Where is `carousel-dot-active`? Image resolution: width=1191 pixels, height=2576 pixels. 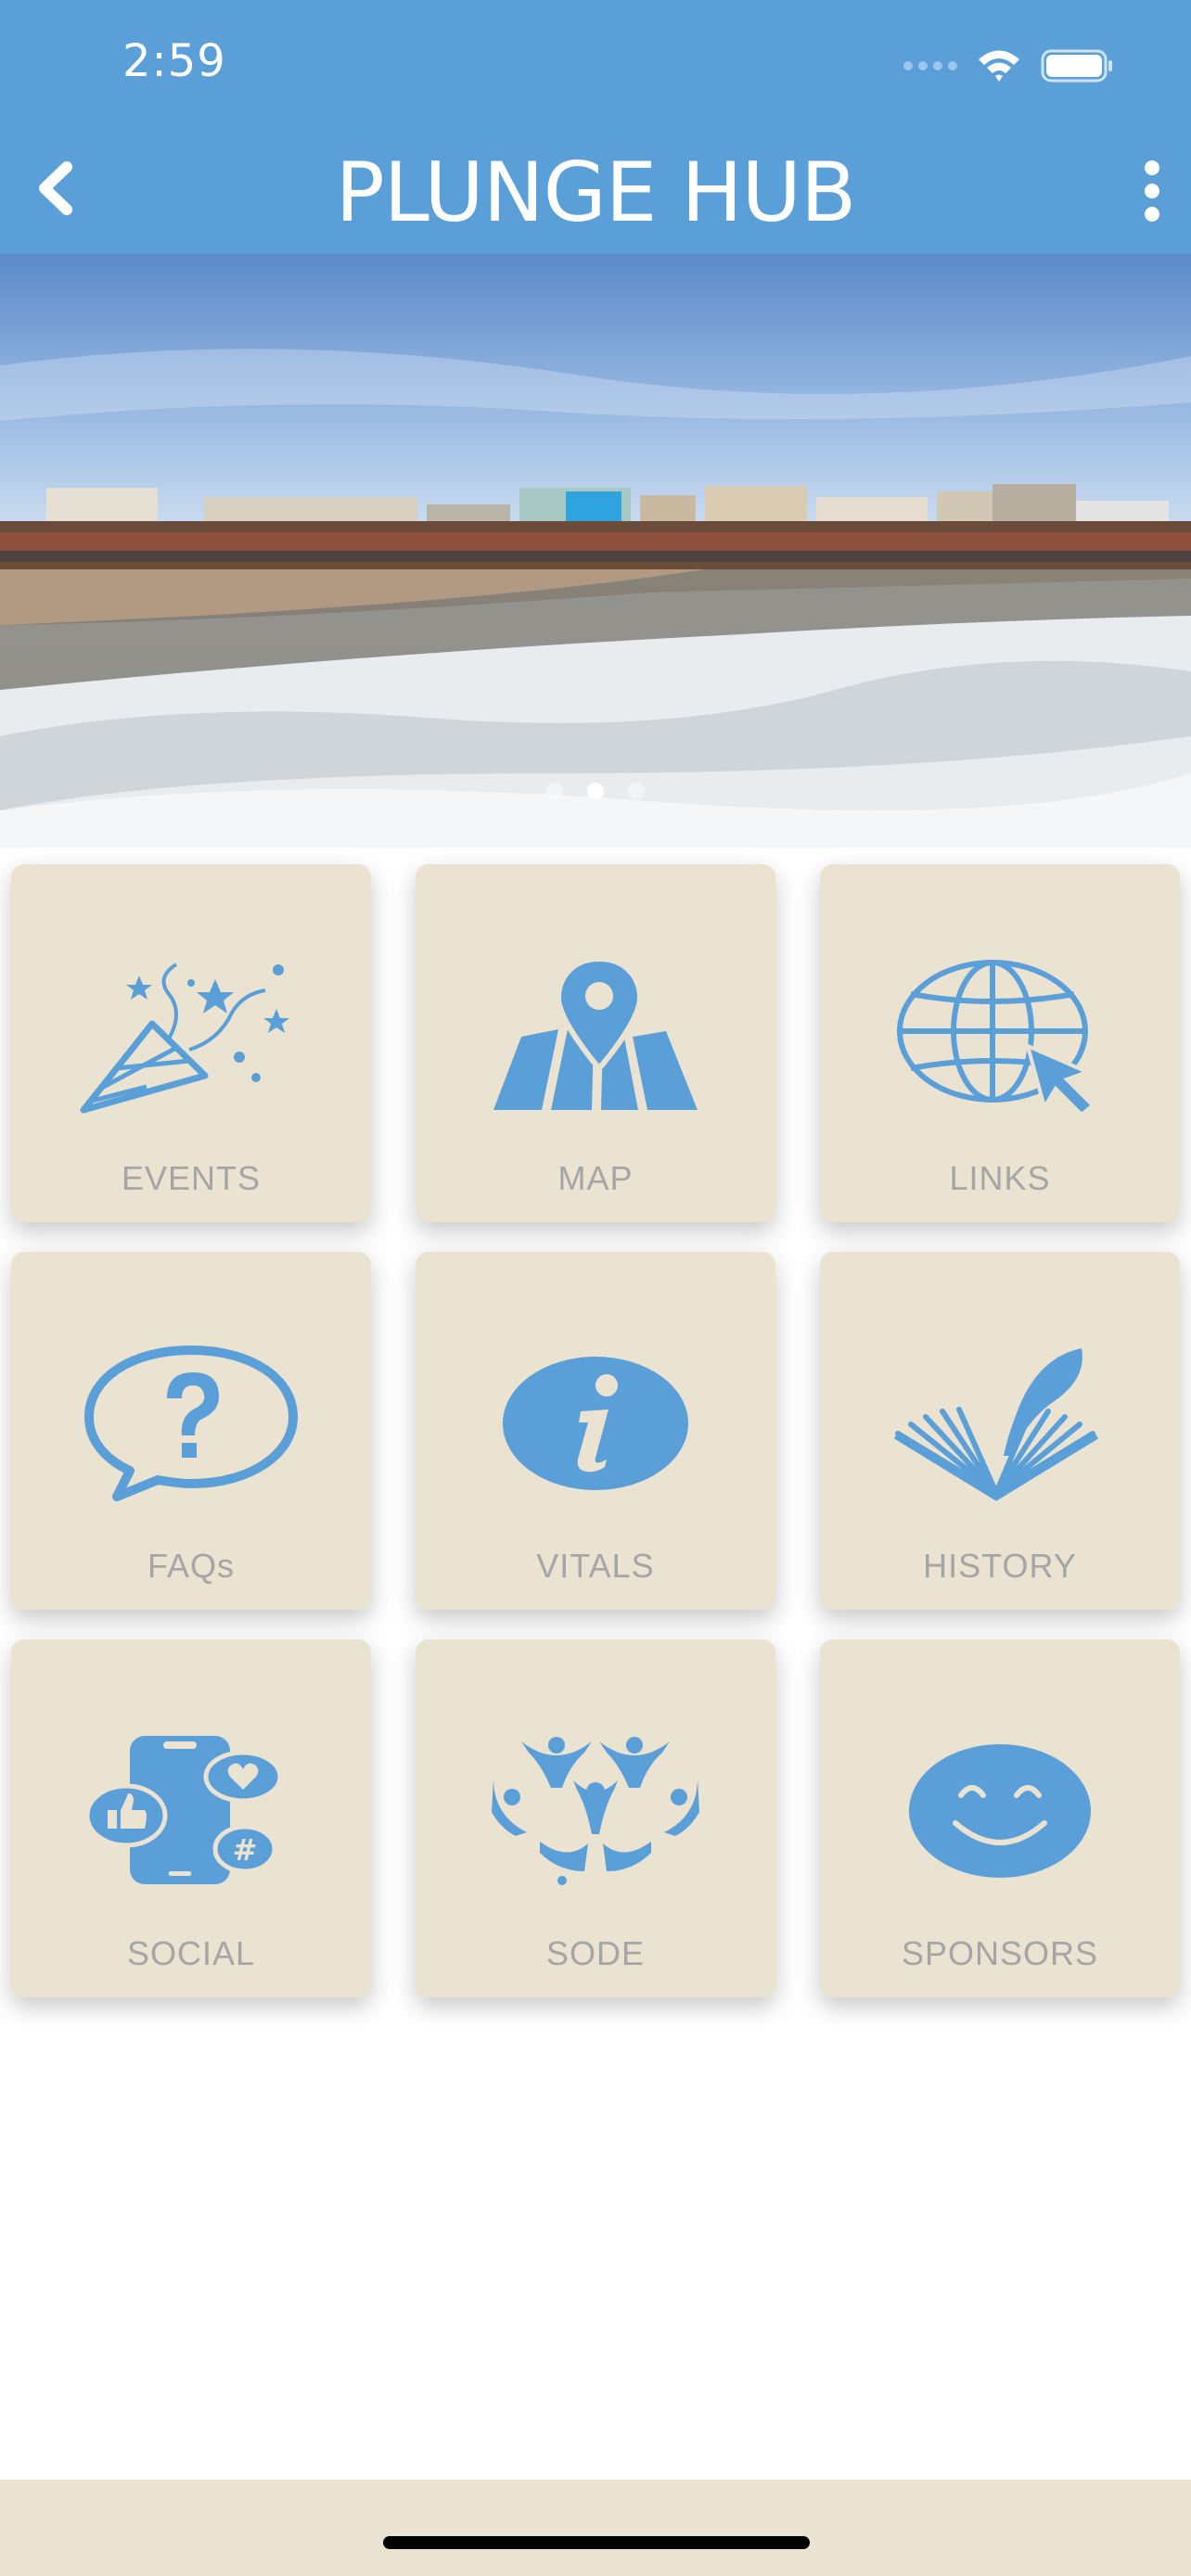
carousel-dot-active is located at coordinates (595, 791).